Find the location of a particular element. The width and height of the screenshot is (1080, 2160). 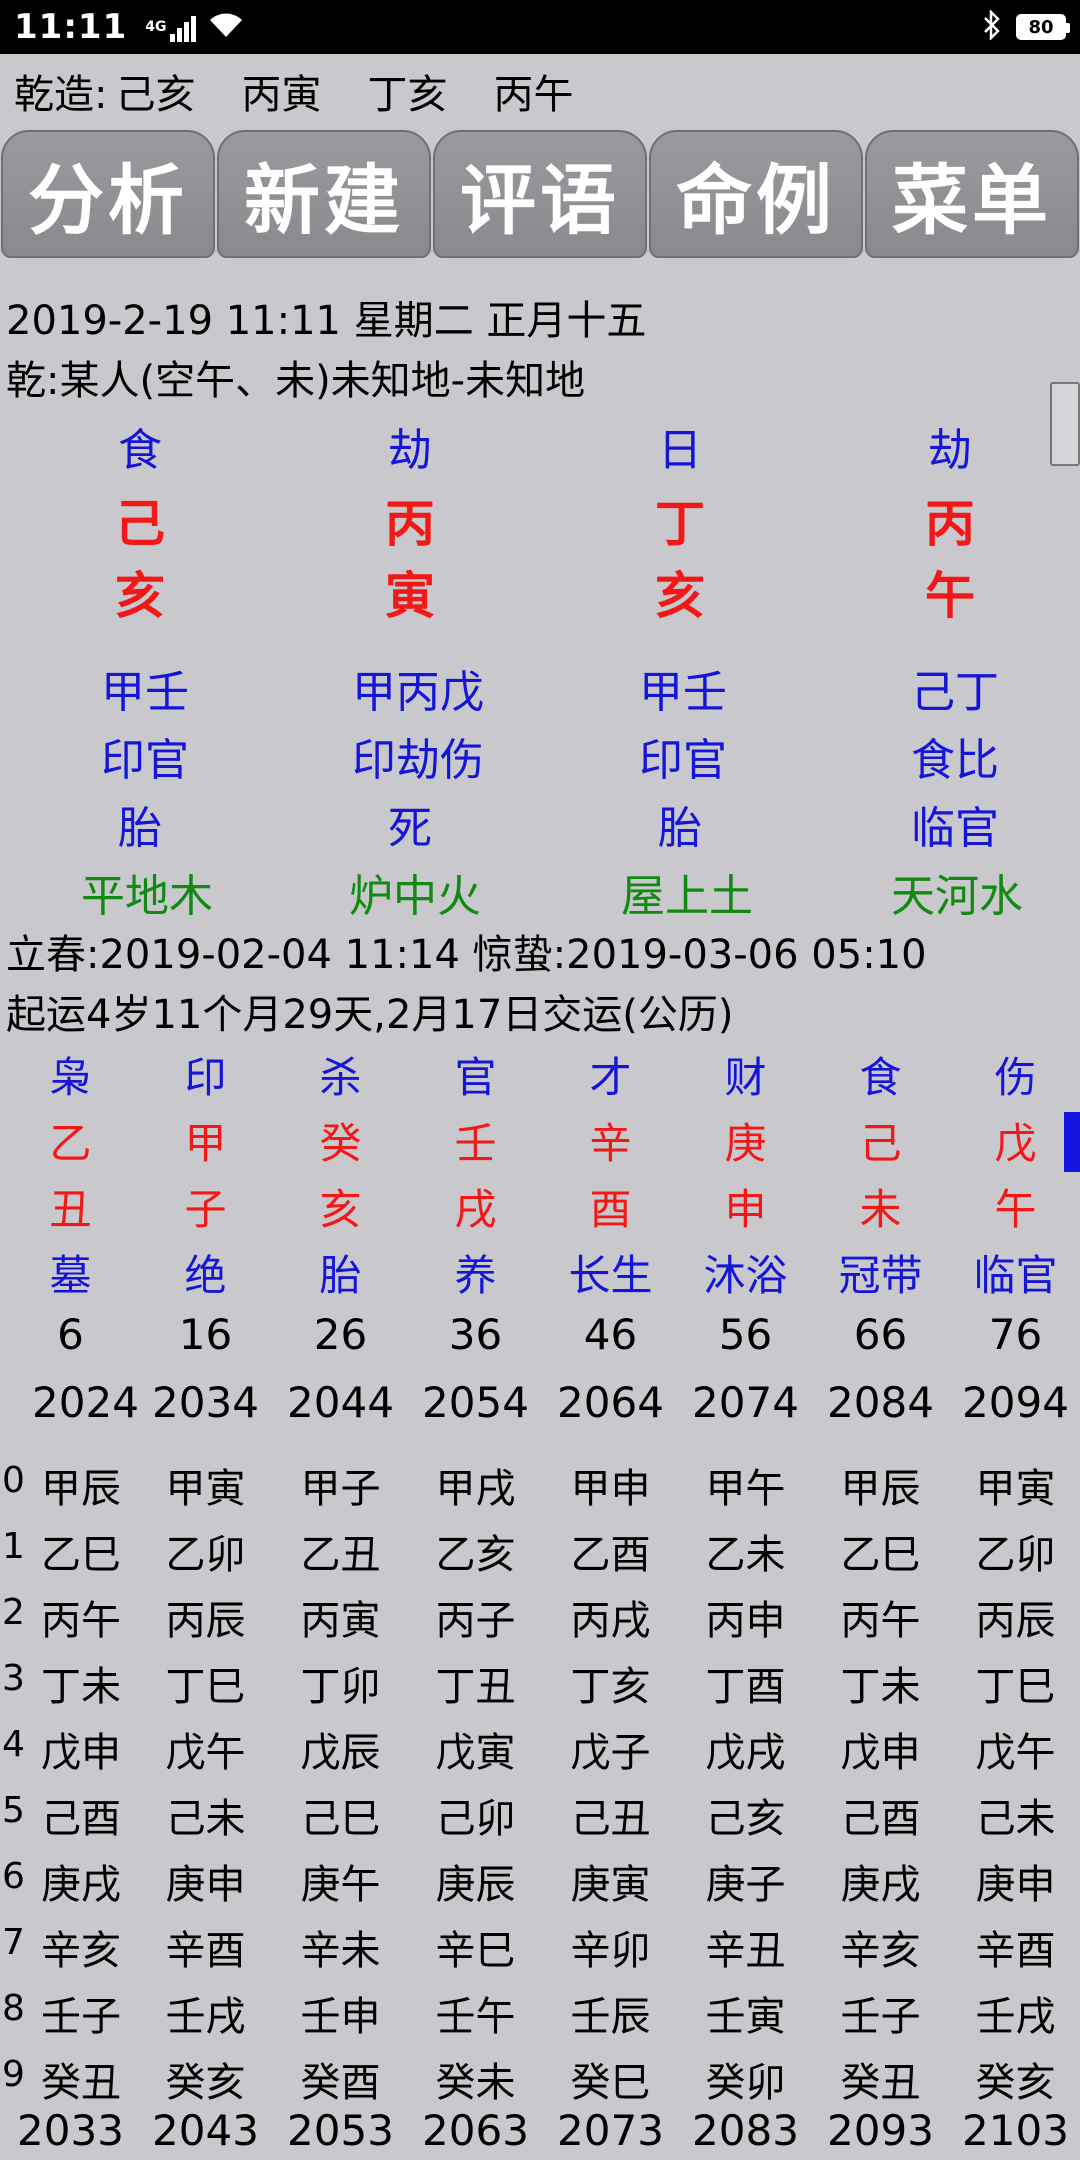

pillar-changsheng-row: 胎 死 胎 临官 is located at coordinates (540, 824).